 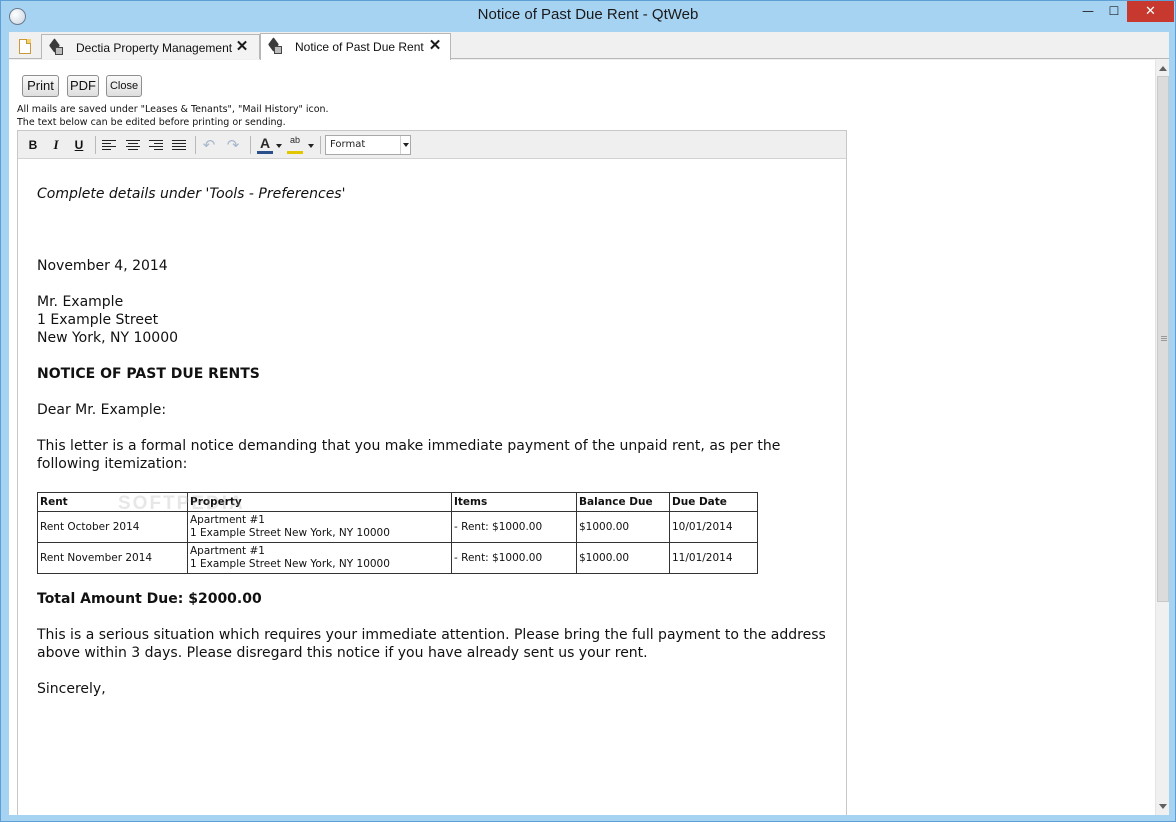 I want to click on new-document-icon, so click(x=25, y=46).